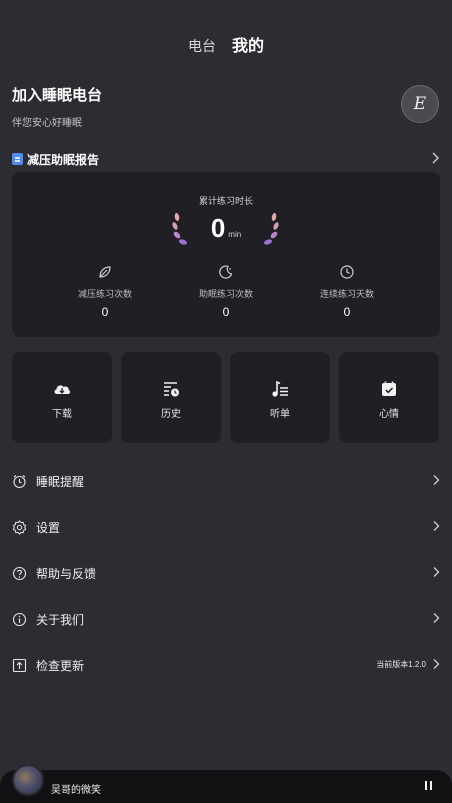 Image resolution: width=452 pixels, height=803 pixels. What do you see at coordinates (48, 527) in the screenshot?
I see `menu-label: 设置` at bounding box center [48, 527].